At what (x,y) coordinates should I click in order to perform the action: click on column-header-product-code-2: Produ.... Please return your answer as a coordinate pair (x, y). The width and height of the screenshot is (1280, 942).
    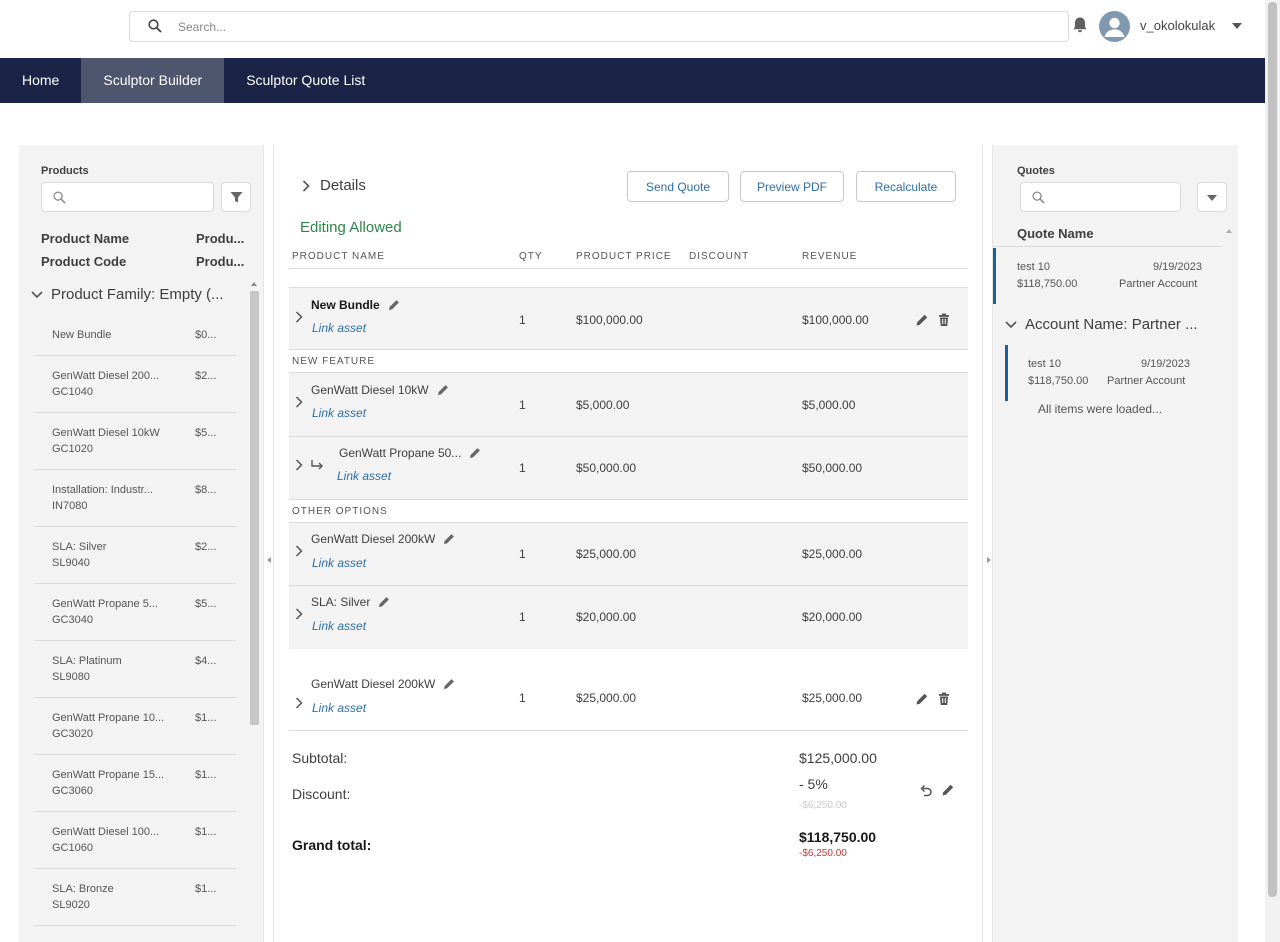
    Looking at the image, I should click on (220, 261).